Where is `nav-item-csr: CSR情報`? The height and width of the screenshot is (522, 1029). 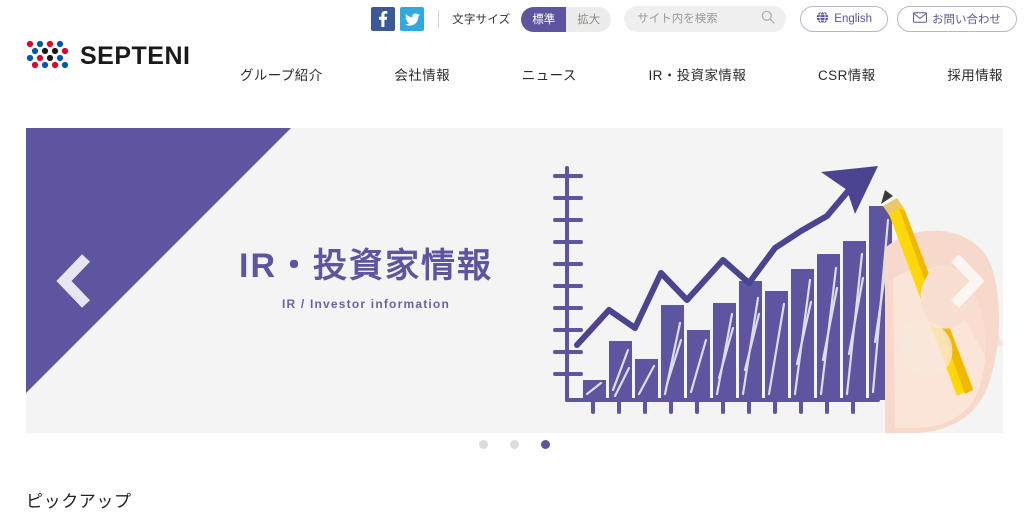 nav-item-csr: CSR情報 is located at coordinates (847, 74).